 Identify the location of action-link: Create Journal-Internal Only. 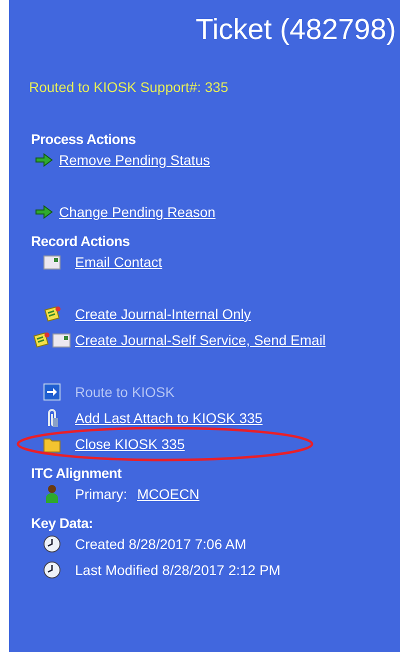
(163, 314).